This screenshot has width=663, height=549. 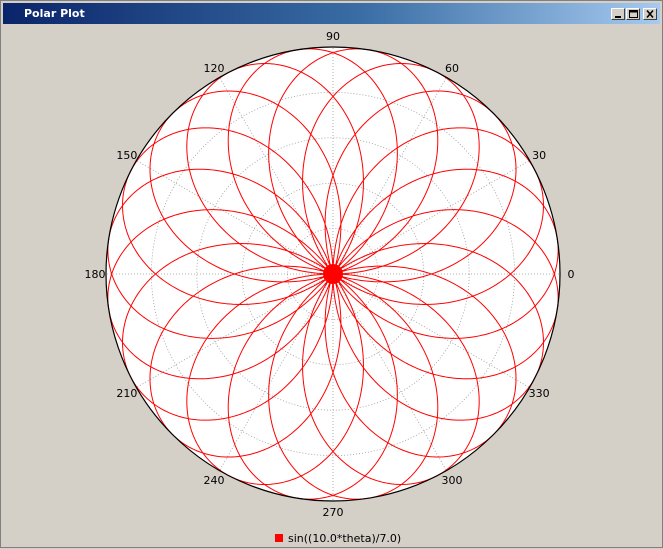 What do you see at coordinates (618, 17) in the screenshot?
I see `minimize-icon` at bounding box center [618, 17].